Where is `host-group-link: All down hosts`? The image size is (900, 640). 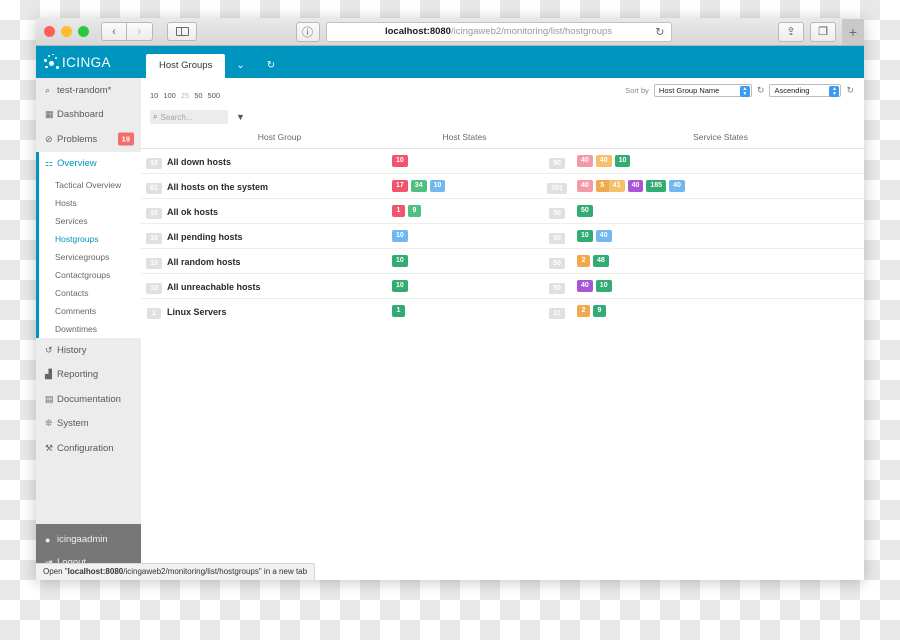
host-group-link: All down hosts is located at coordinates (199, 162).